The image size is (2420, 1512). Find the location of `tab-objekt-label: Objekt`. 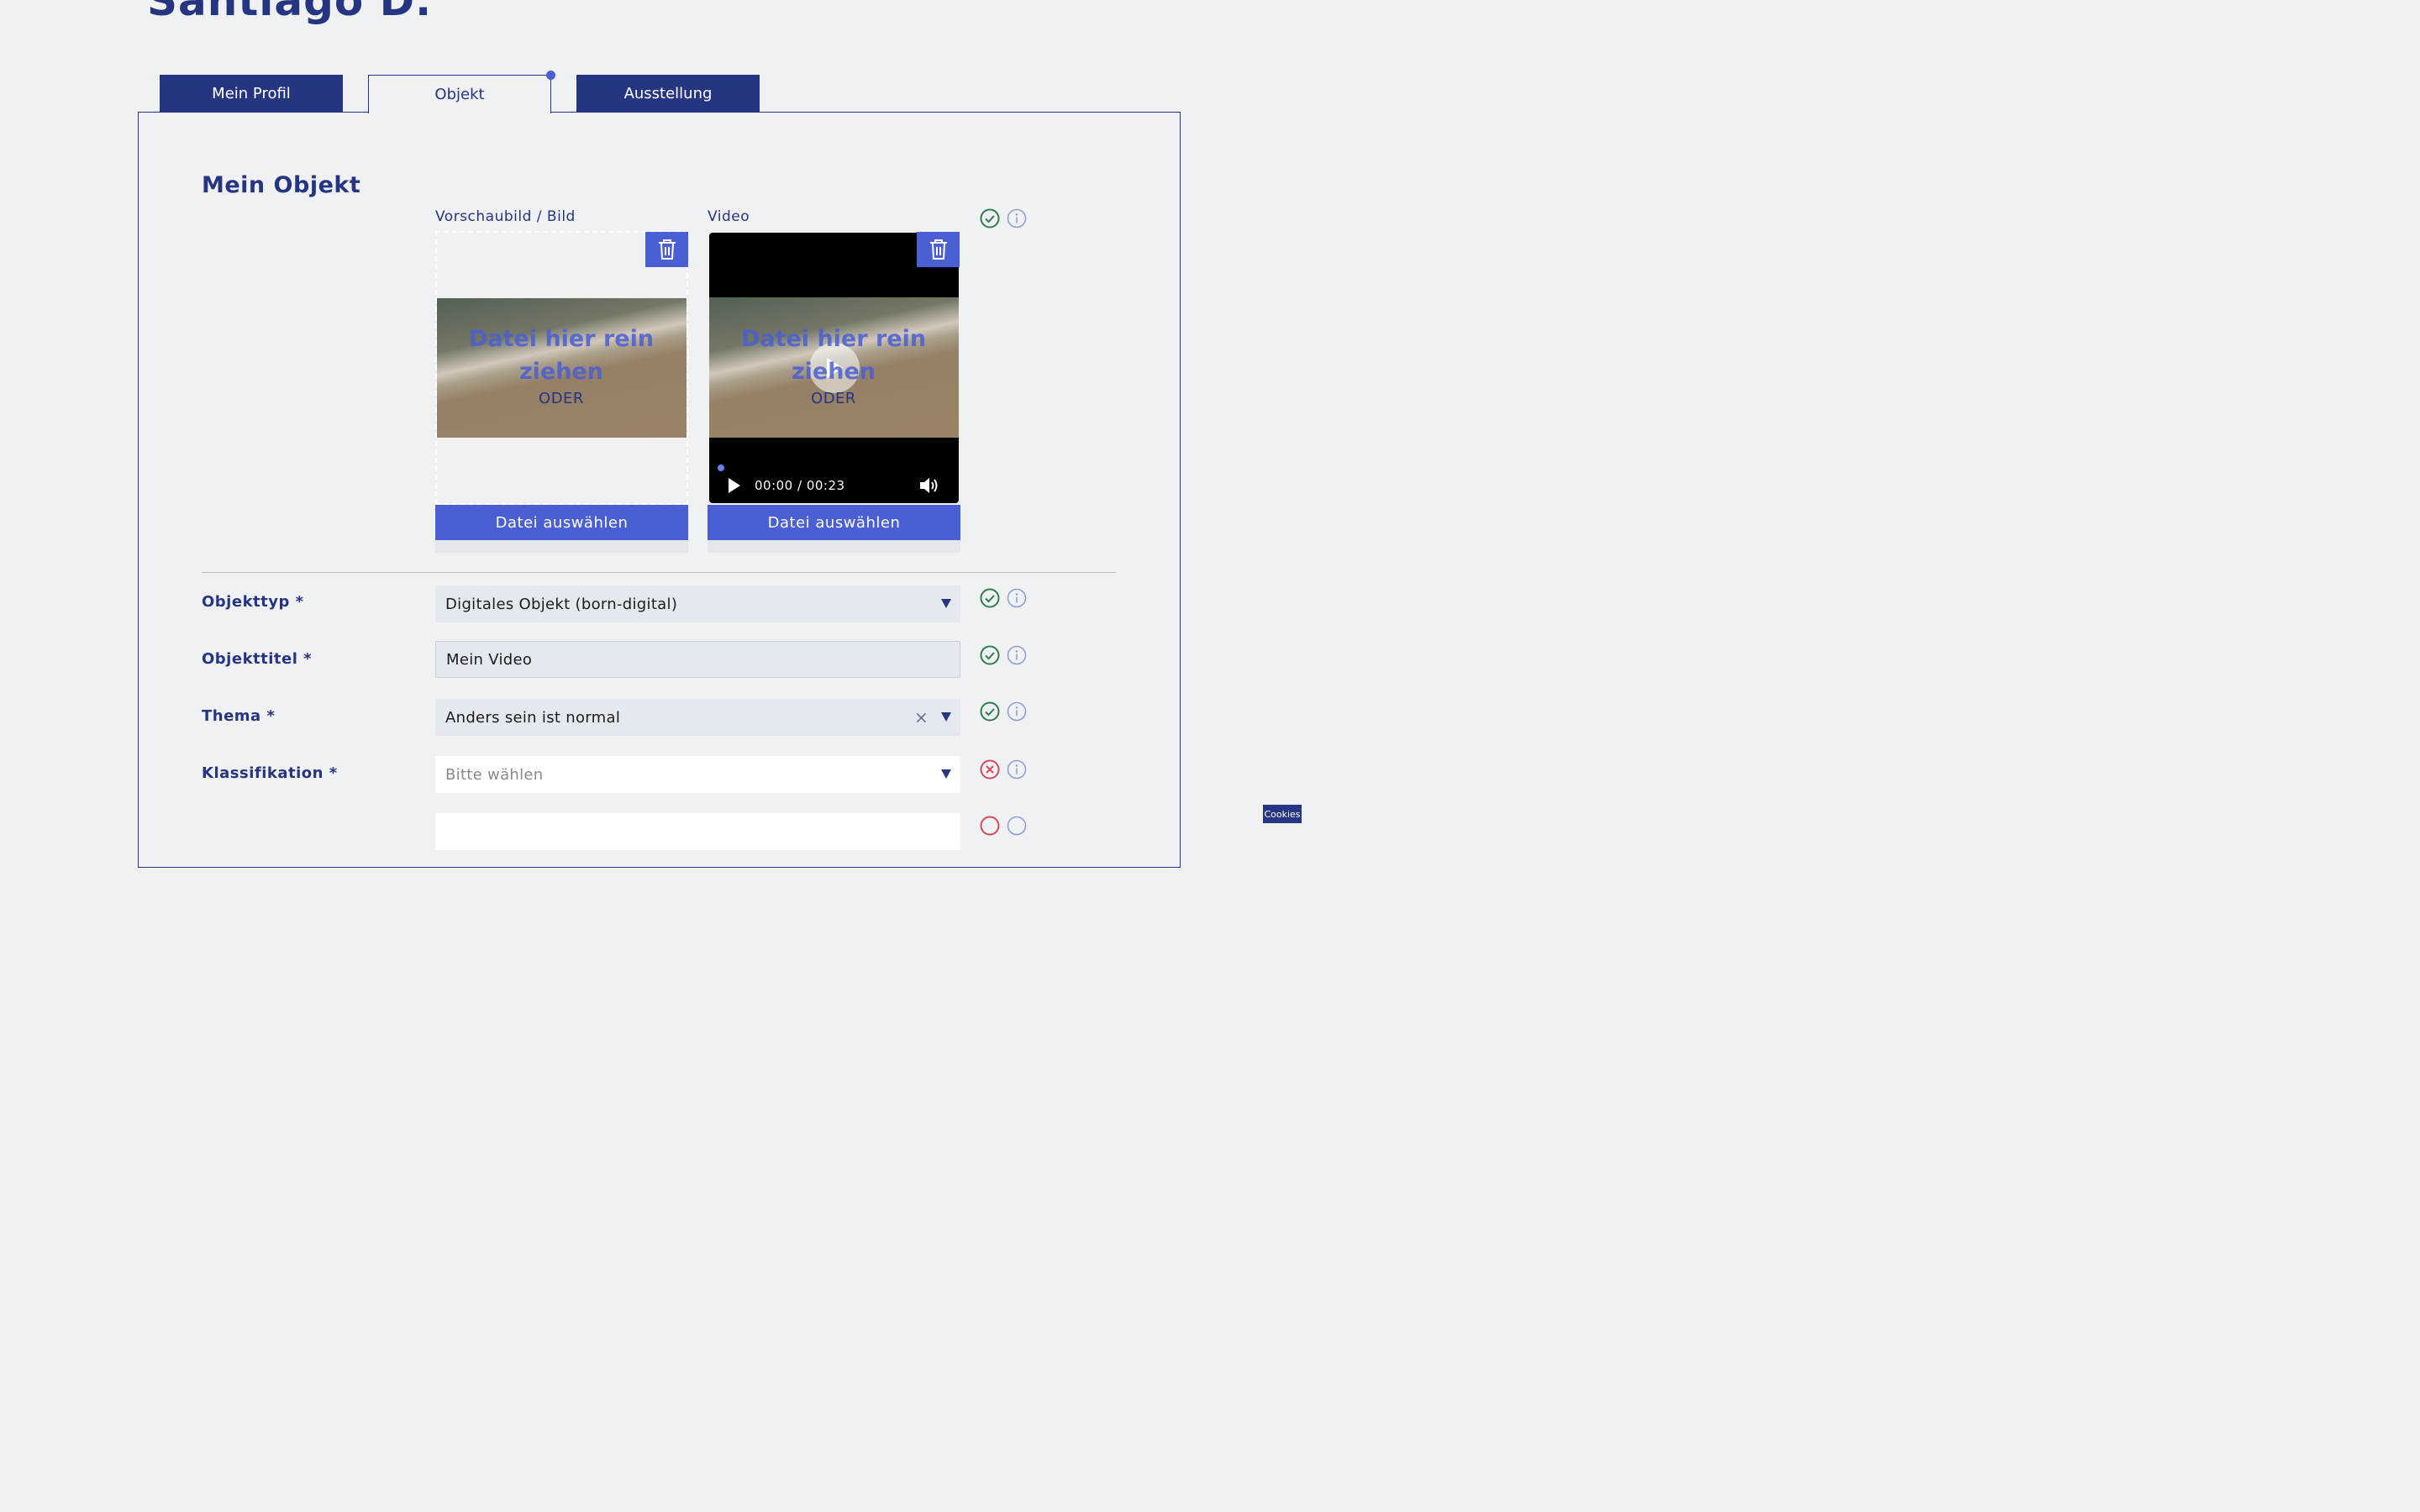

tab-objekt-label: Objekt is located at coordinates (460, 94).